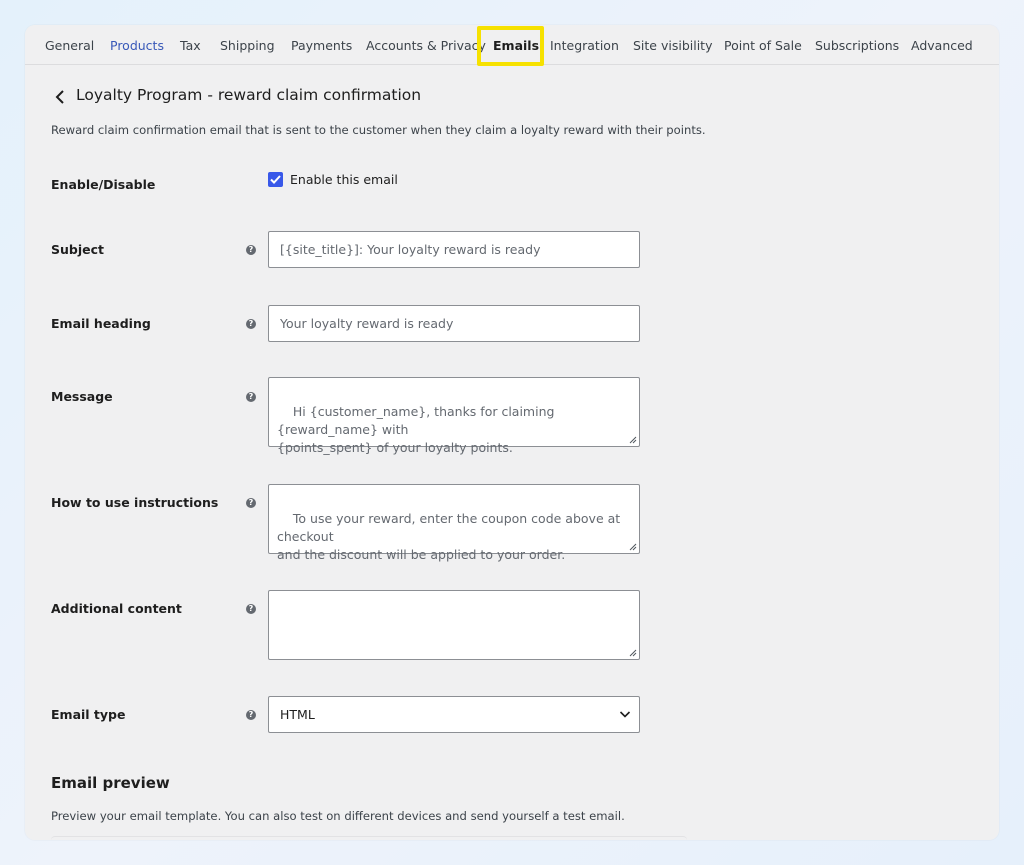 The width and height of the screenshot is (1024, 865). What do you see at coordinates (190, 45) in the screenshot?
I see `tab-tax: Tax` at bounding box center [190, 45].